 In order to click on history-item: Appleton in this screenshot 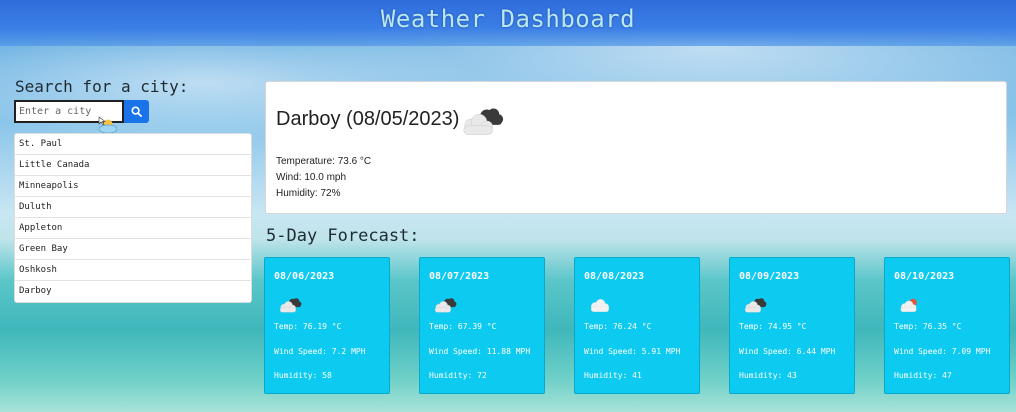, I will do `click(133, 228)`.